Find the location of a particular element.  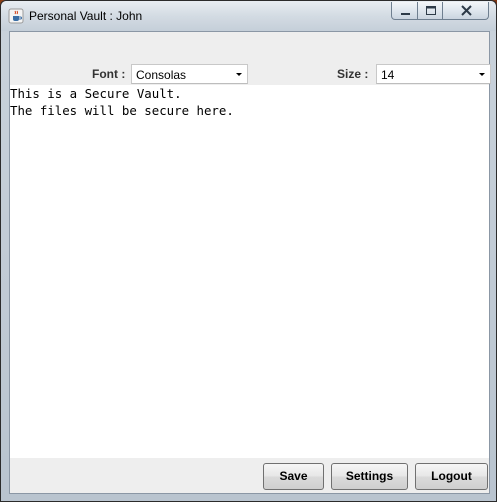

save-button: Save is located at coordinates (293, 476).